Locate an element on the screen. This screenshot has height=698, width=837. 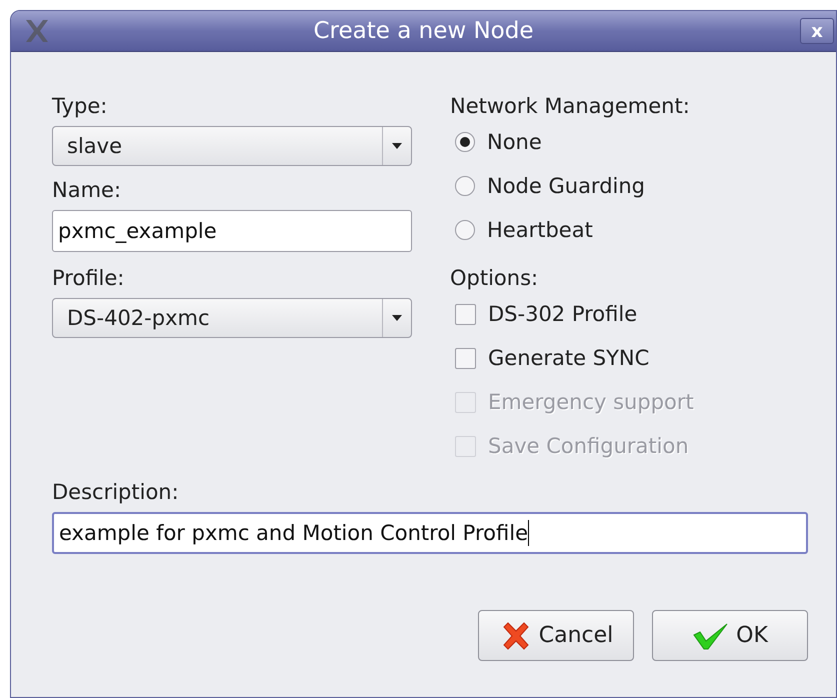
x-logo-icon is located at coordinates (37, 31).